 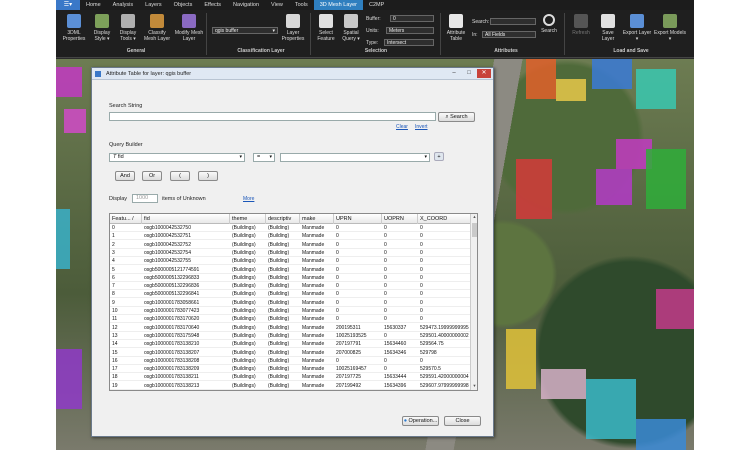 What do you see at coordinates (421, 127) in the screenshot?
I see `invert-link: Invert` at bounding box center [421, 127].